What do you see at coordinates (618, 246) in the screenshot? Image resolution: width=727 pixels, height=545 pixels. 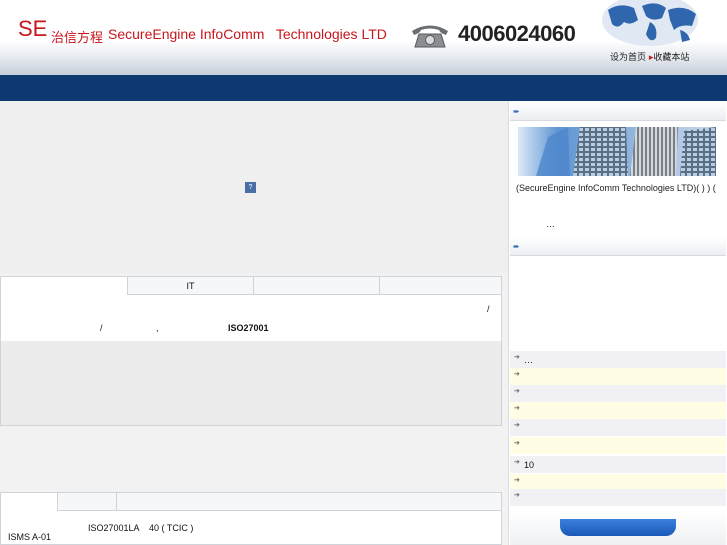 I see `news-header` at bounding box center [618, 246].